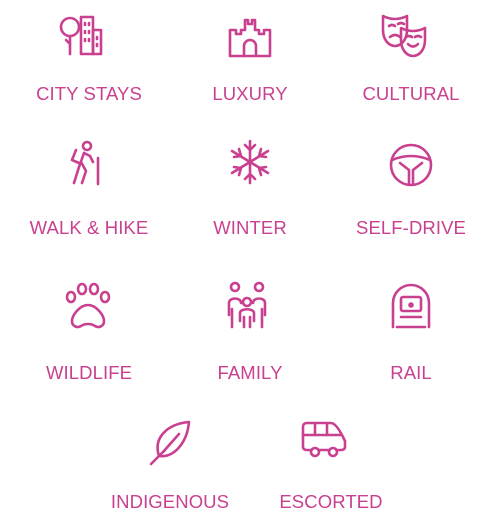 The width and height of the screenshot is (499, 516). Describe the element at coordinates (250, 93) in the screenshot. I see `category-label: LUXURY` at that location.